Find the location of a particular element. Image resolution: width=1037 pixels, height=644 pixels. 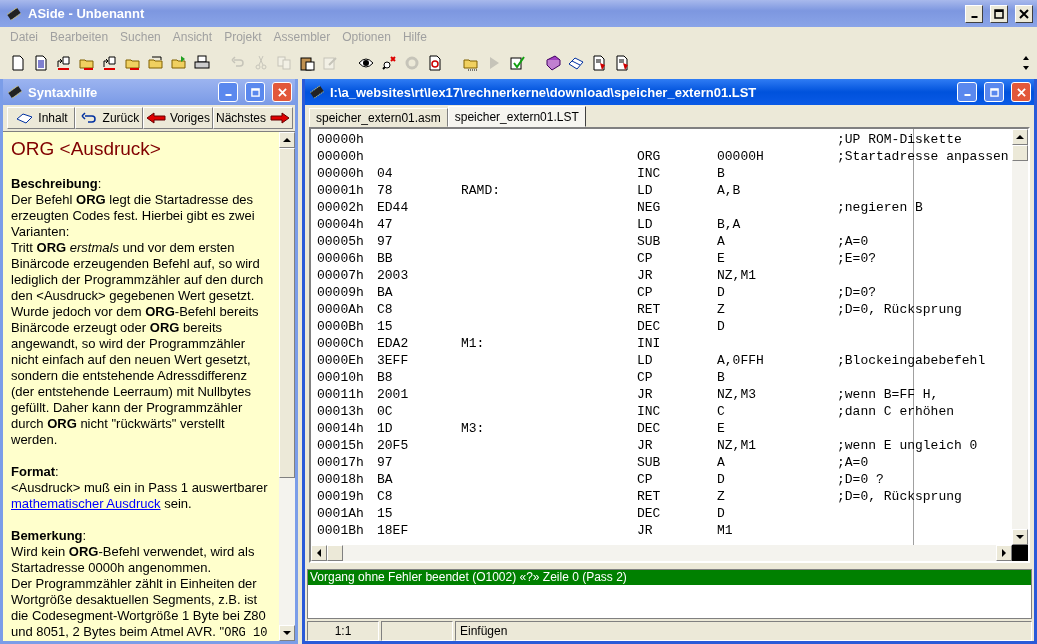

code-text: 2003 is located at coordinates (393, 275).